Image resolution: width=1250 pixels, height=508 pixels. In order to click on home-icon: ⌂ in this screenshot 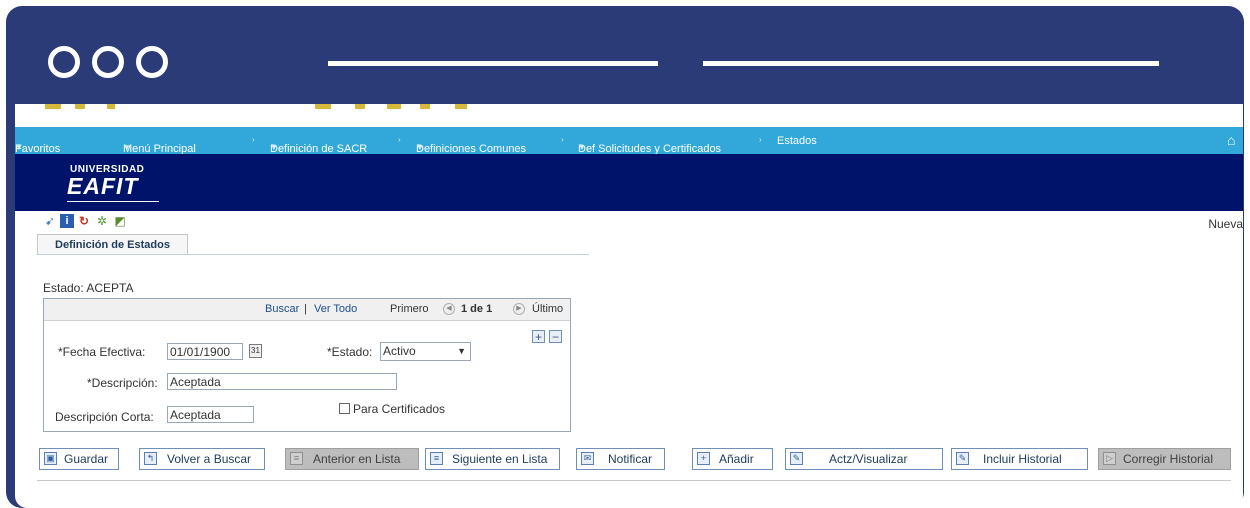, I will do `click(1231, 140)`.